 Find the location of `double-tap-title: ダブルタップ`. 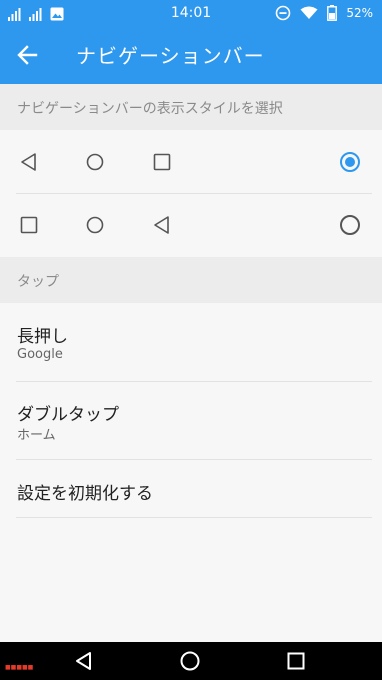

double-tap-title: ダブルタップ is located at coordinates (68, 415).